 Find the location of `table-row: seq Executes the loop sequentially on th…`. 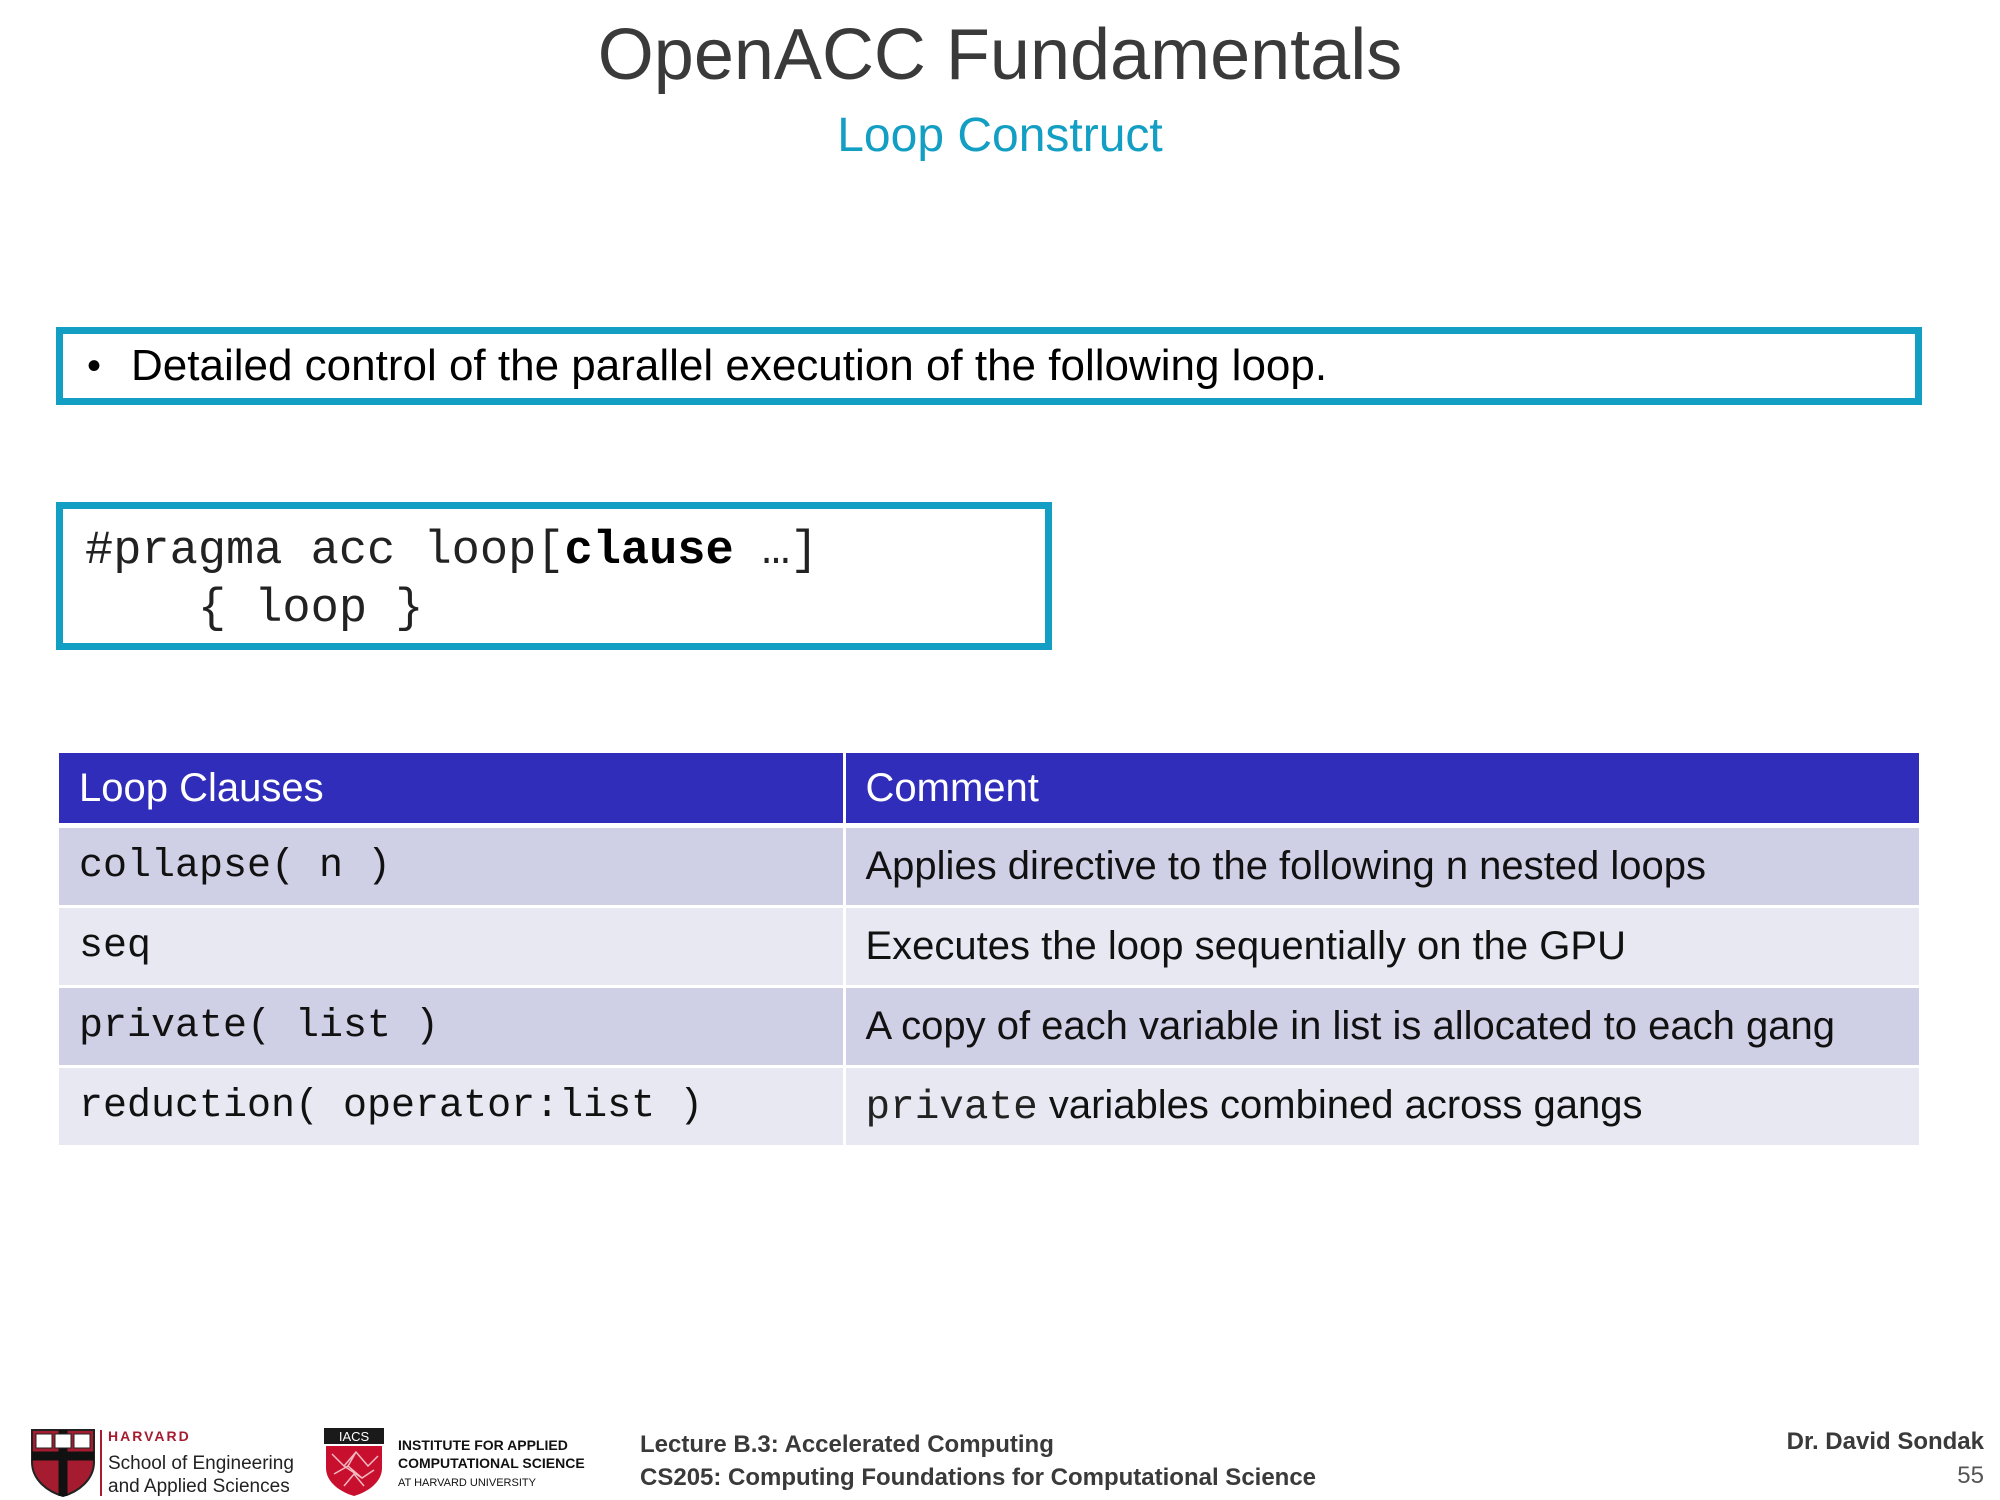

table-row: seq Executes the loop sequentially on th… is located at coordinates (989, 947).